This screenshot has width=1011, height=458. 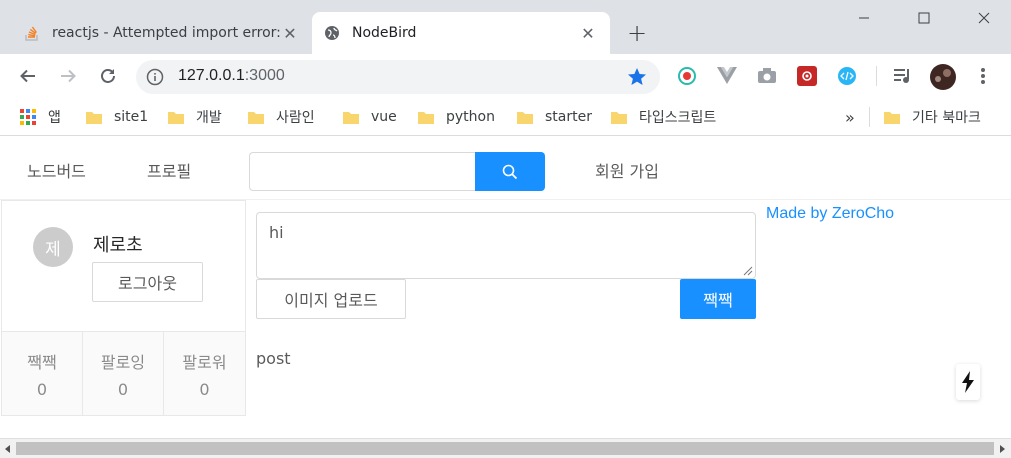 What do you see at coordinates (637, 77) in the screenshot?
I see `bookmark-star-icon` at bounding box center [637, 77].